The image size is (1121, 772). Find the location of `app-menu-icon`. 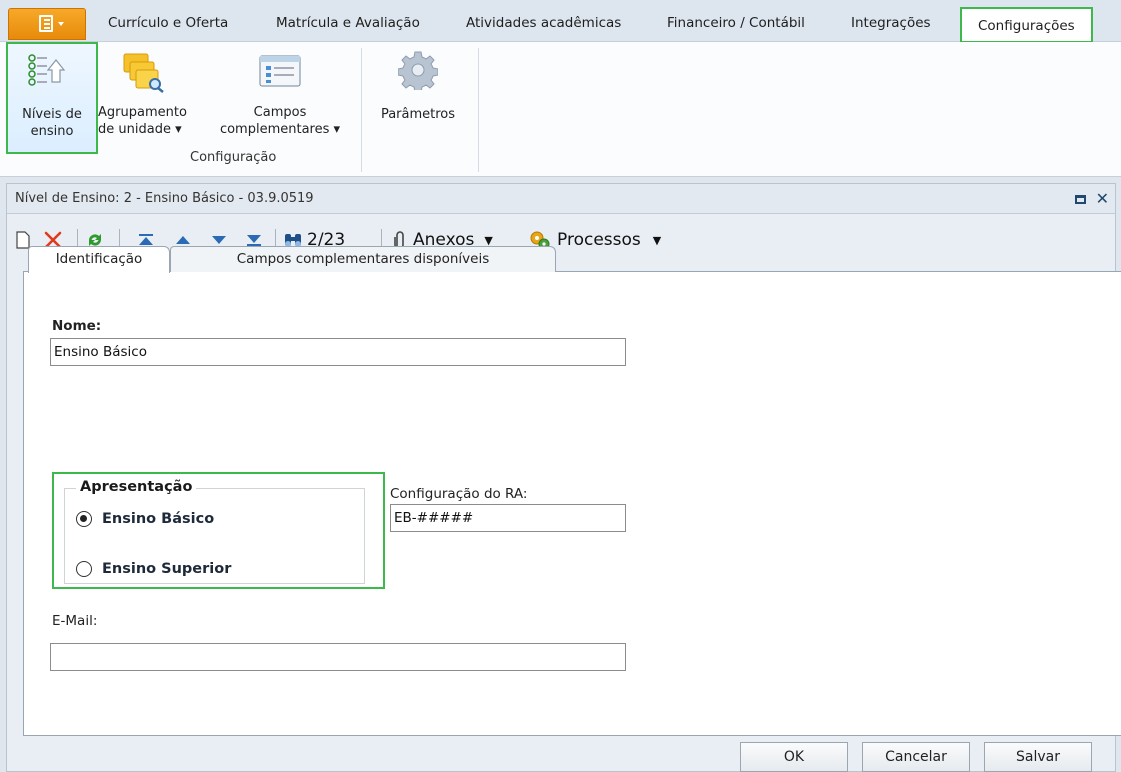

app-menu-icon is located at coordinates (46, 23).